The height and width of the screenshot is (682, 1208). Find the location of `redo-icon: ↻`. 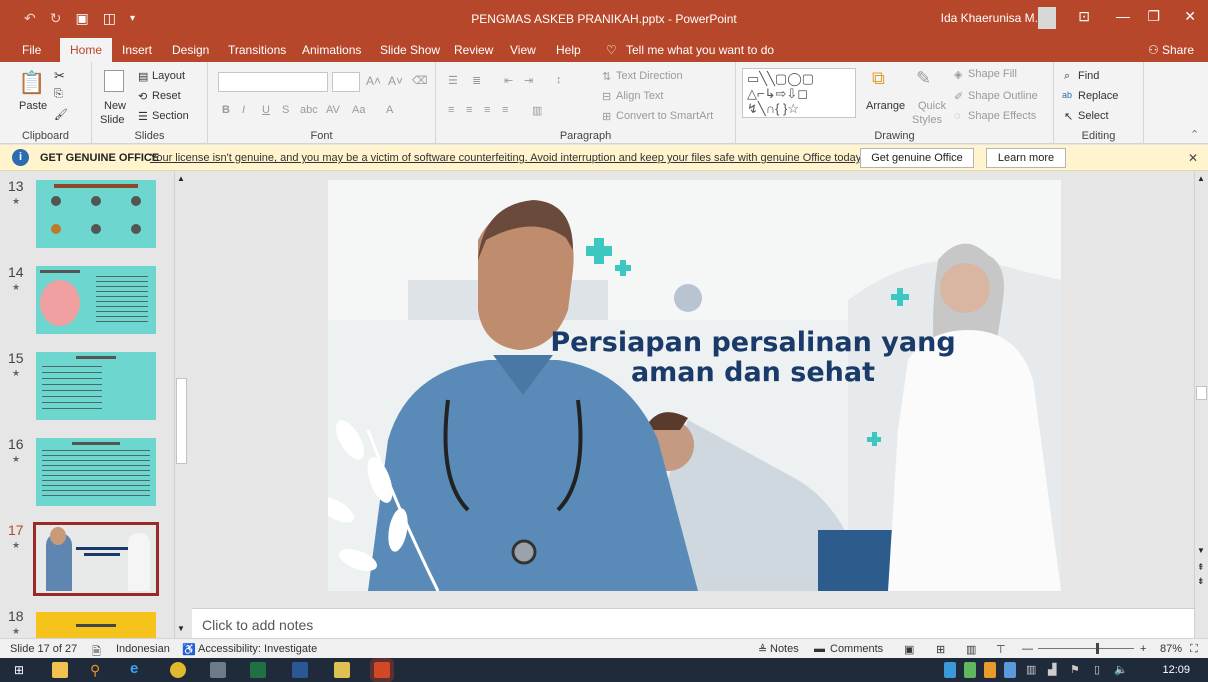

redo-icon: ↻ is located at coordinates (56, 18).